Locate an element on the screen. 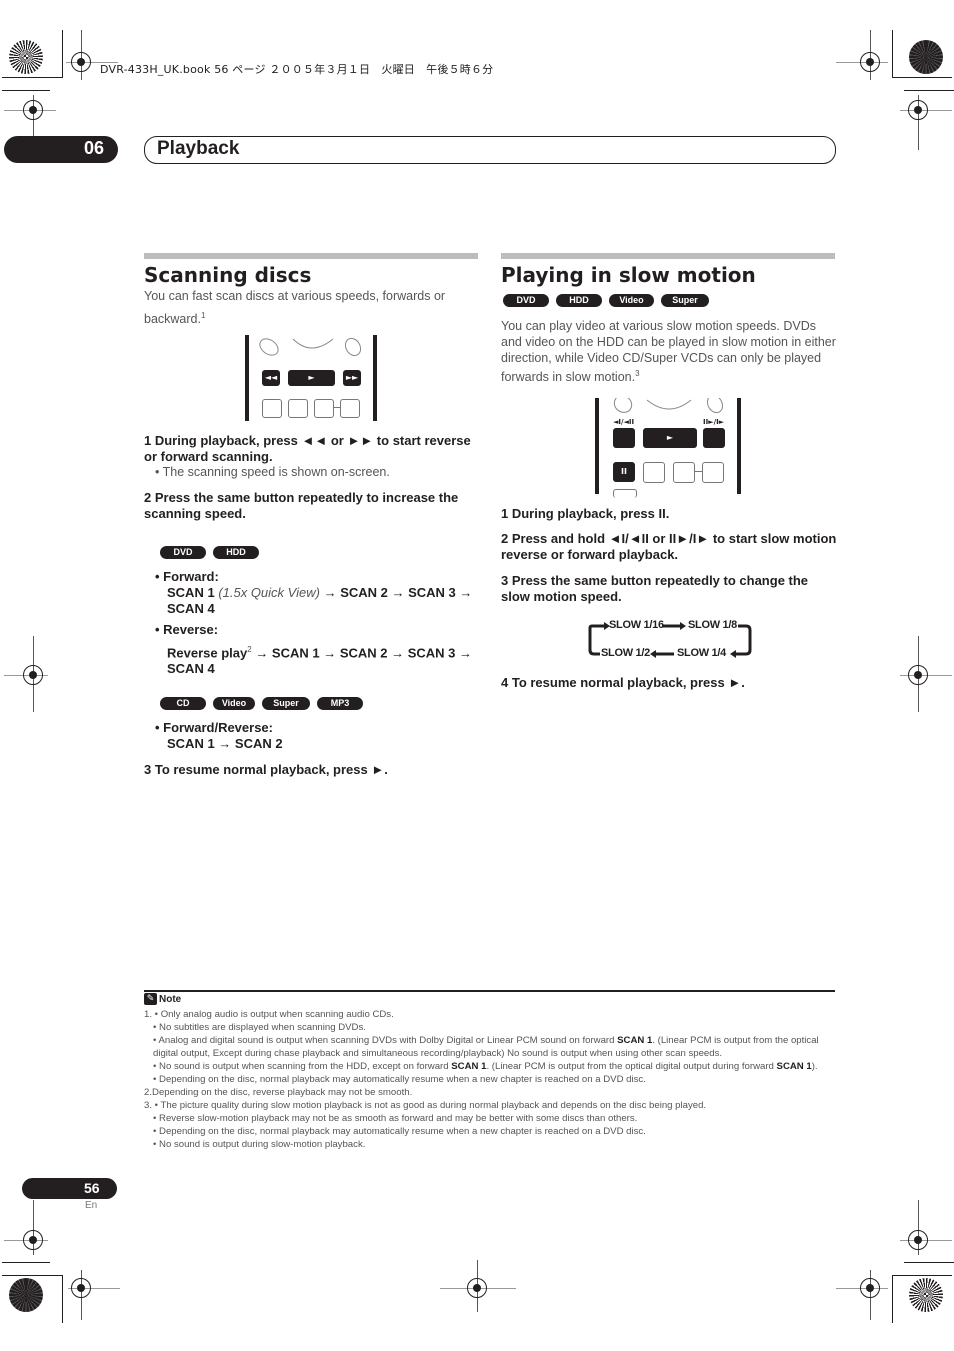 The width and height of the screenshot is (954, 1351). forward-reverse-seq: SCAN 1 → SCAN 2 is located at coordinates (225, 743).